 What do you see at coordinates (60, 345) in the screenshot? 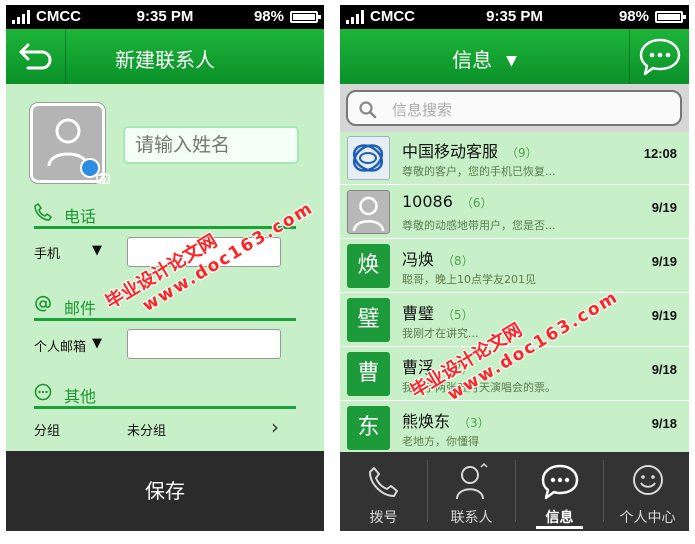
I see `email-type-label: 个人邮箱` at bounding box center [60, 345].